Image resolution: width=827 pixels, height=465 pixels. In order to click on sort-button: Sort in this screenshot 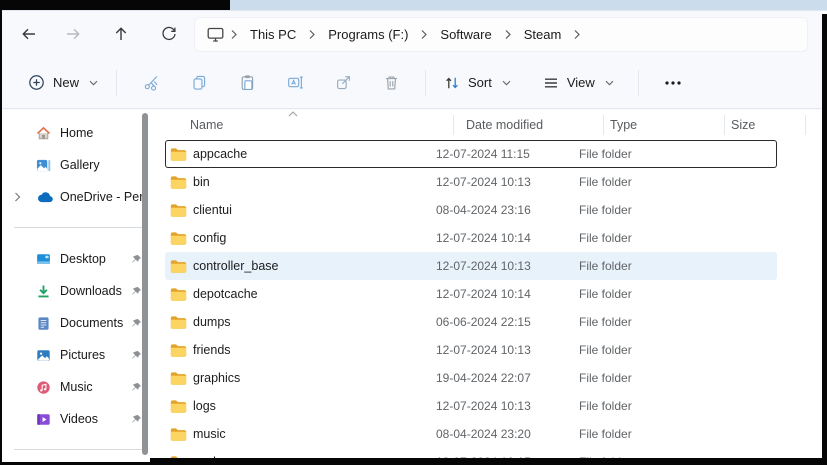, I will do `click(477, 83)`.